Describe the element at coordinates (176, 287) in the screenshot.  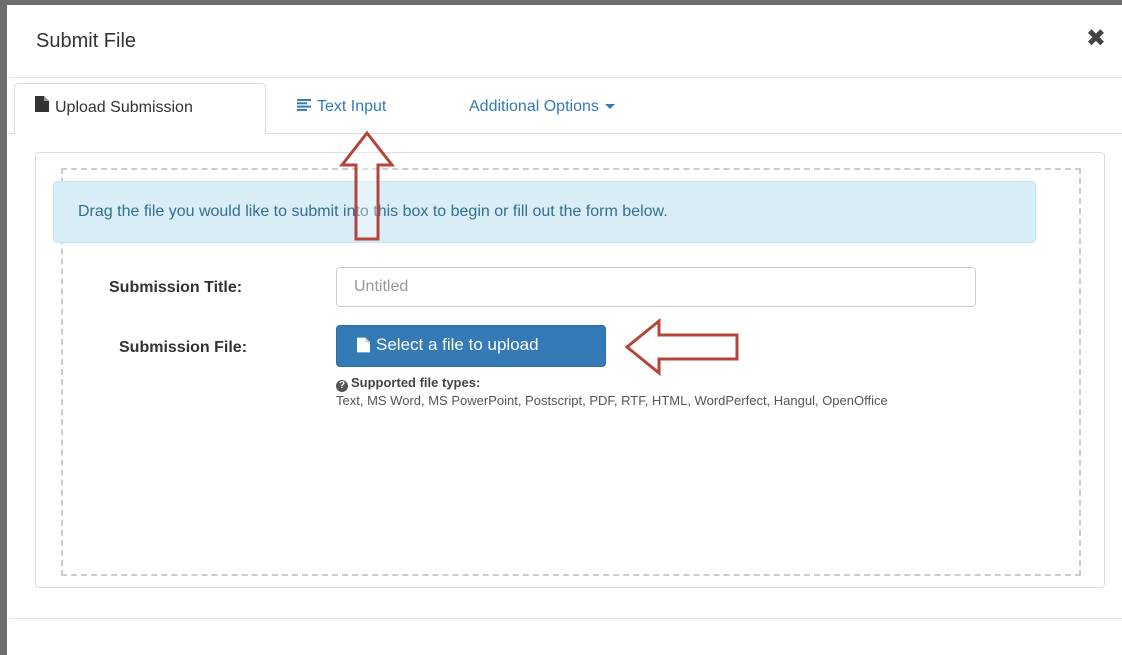
I see `submission-title-label: Submission Title:` at that location.